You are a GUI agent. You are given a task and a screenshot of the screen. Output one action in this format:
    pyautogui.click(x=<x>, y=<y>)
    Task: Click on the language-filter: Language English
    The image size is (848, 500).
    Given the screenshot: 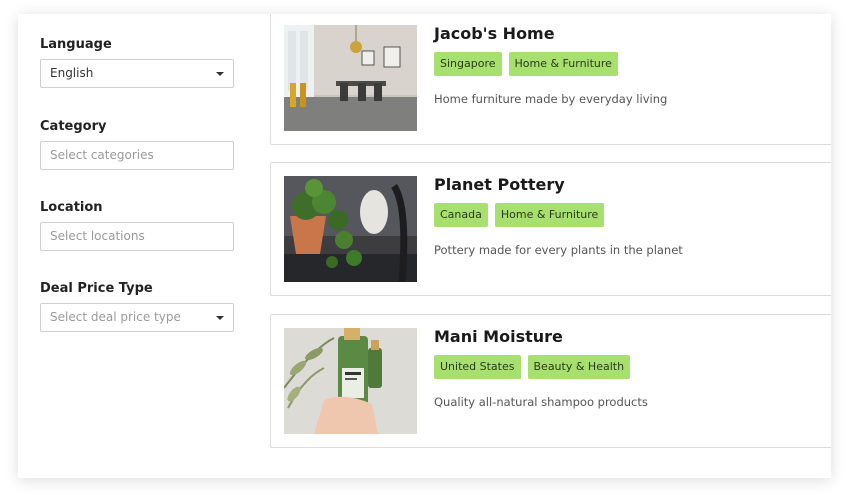 What is the action you would take?
    pyautogui.click(x=138, y=62)
    